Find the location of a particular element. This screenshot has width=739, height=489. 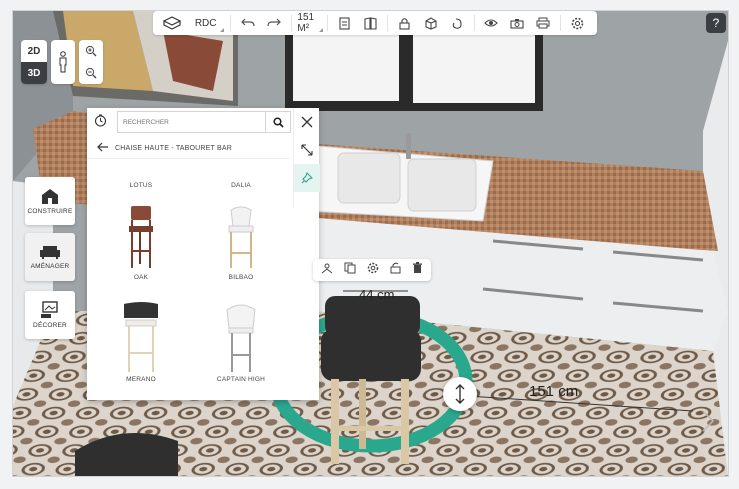

3d-box-icon is located at coordinates (172, 23).